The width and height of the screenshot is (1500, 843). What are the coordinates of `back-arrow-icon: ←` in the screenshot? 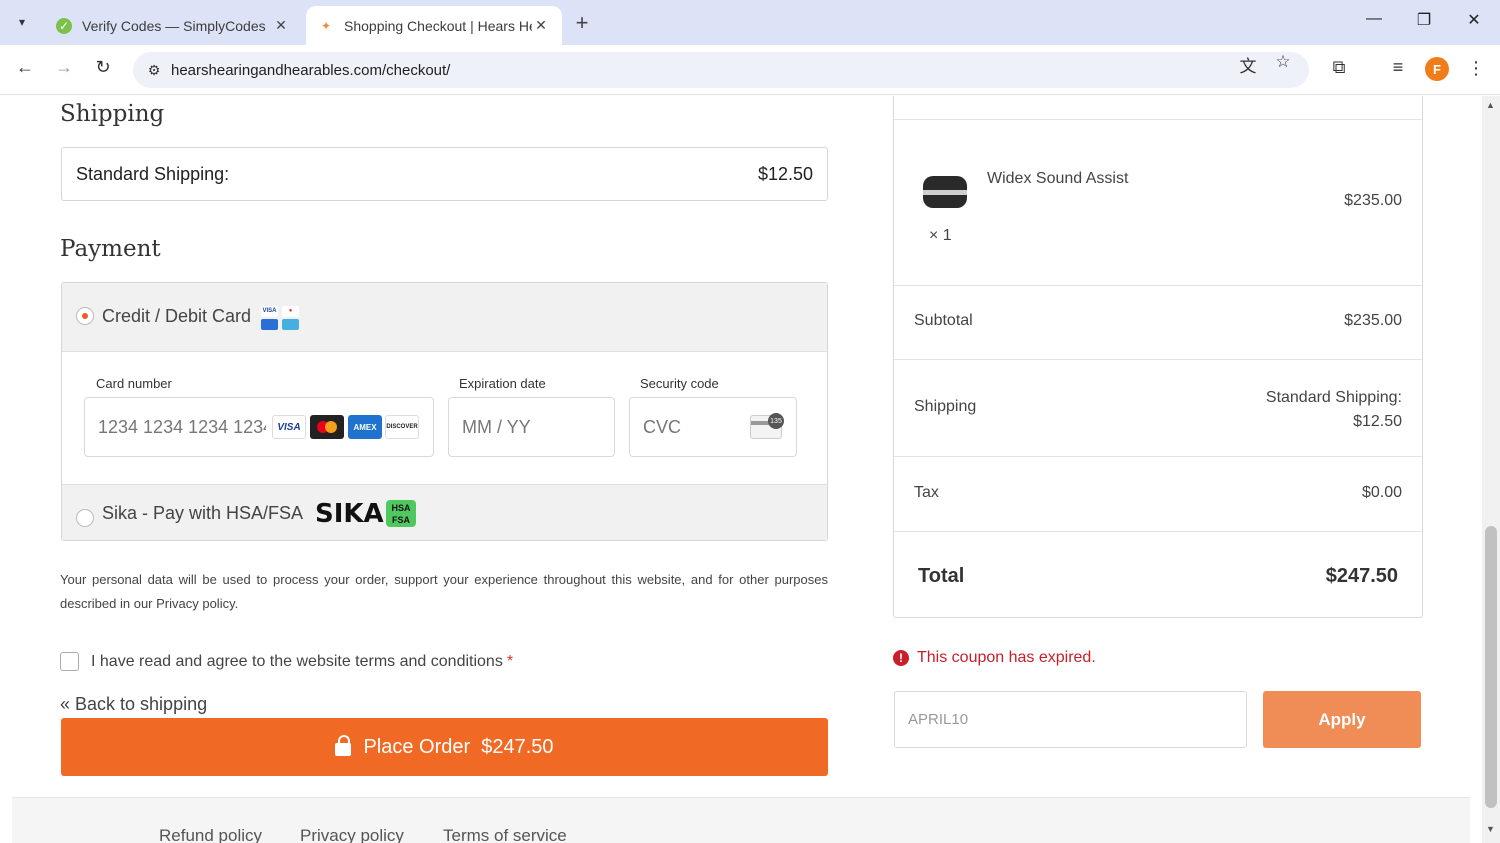 It's located at (25, 67).